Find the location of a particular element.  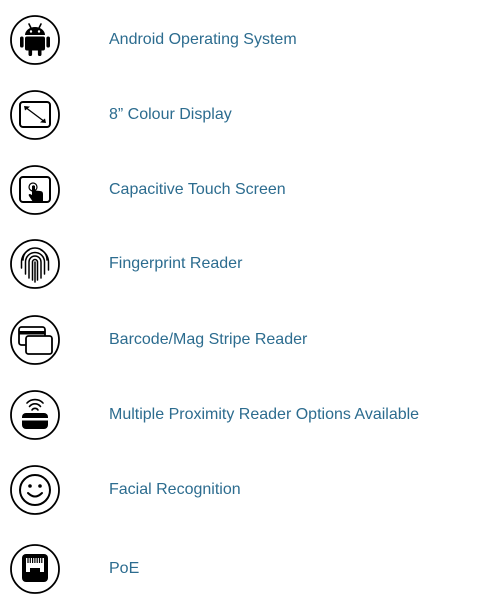

proximity-reader-icon is located at coordinates (35, 415).